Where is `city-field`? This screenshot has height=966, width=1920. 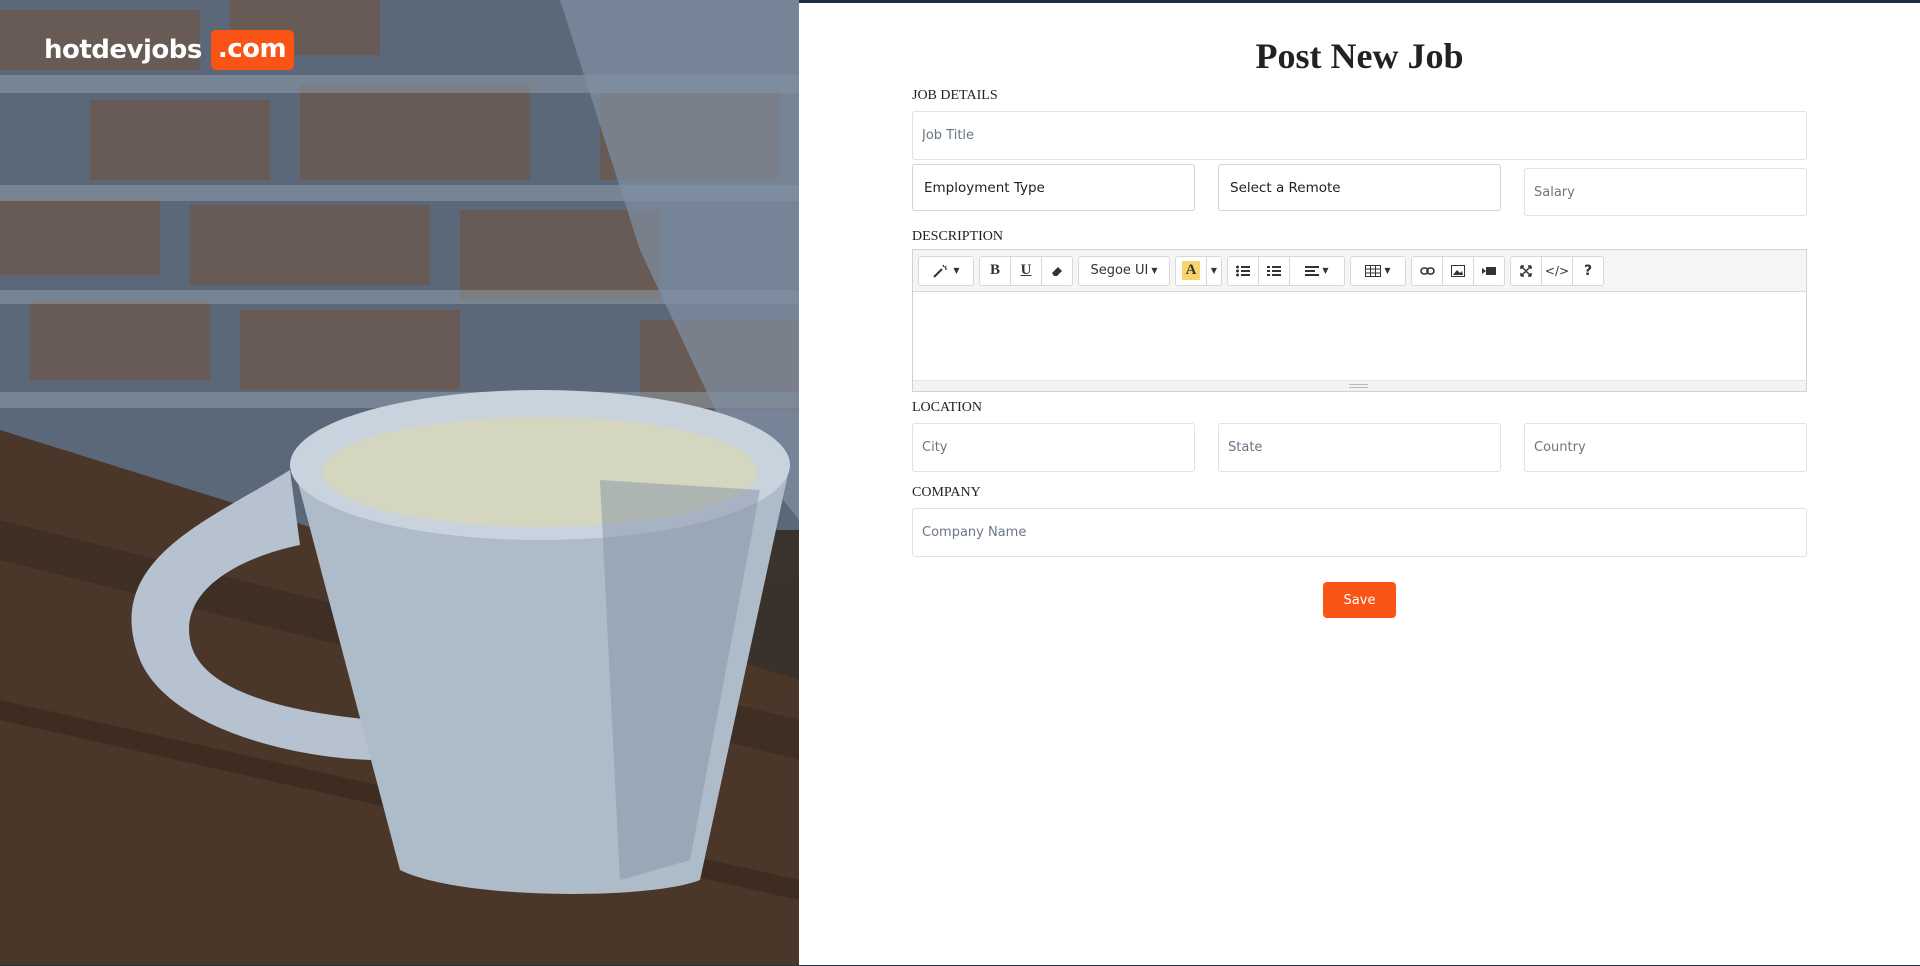
city-field is located at coordinates (1053, 447).